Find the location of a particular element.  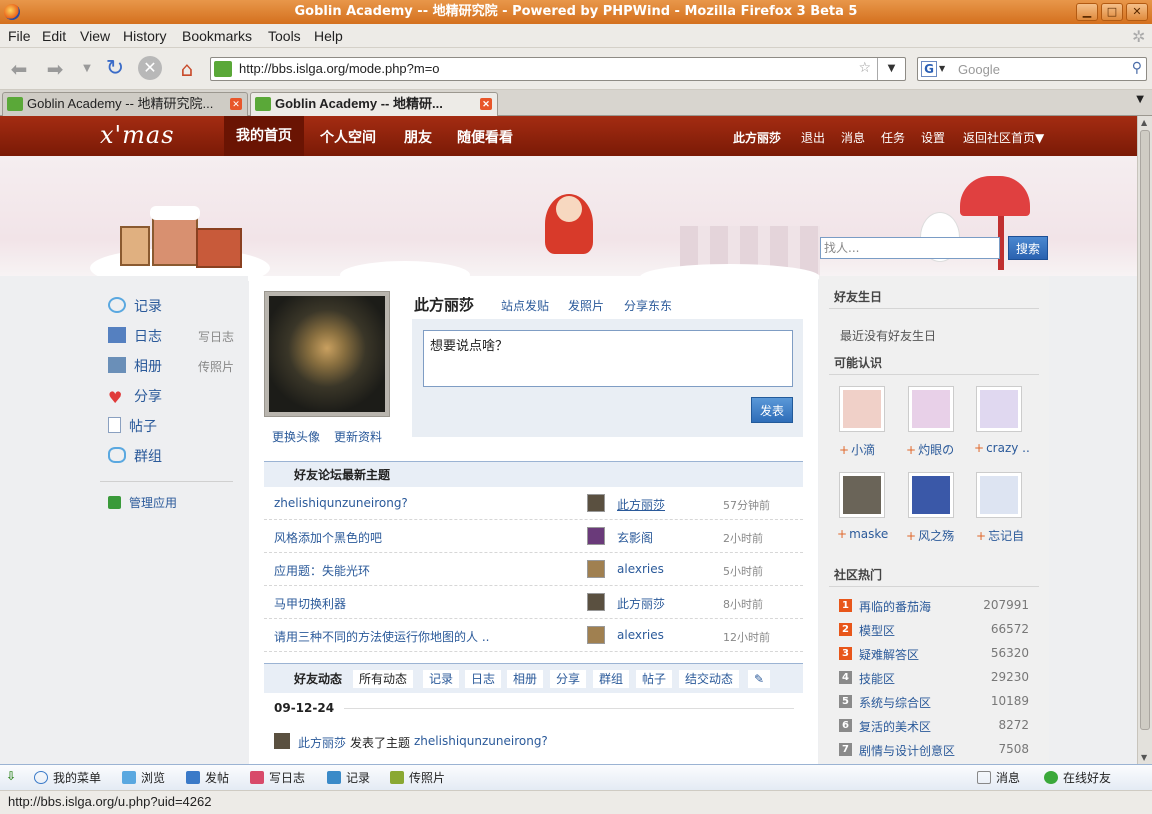

topic-link: 马甲切换利器 is located at coordinates (310, 603).